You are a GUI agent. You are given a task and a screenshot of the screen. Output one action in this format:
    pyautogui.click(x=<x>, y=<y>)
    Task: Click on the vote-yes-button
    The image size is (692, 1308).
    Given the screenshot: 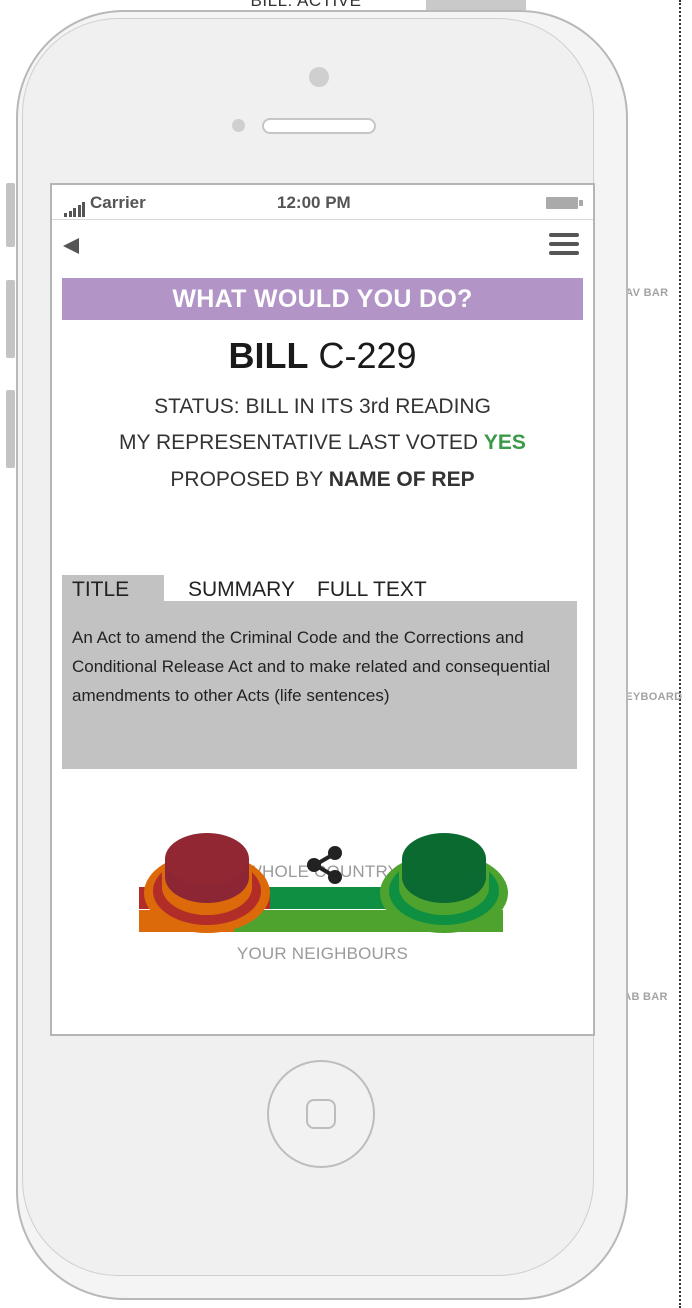 What is the action you would take?
    pyautogui.click(x=444, y=880)
    